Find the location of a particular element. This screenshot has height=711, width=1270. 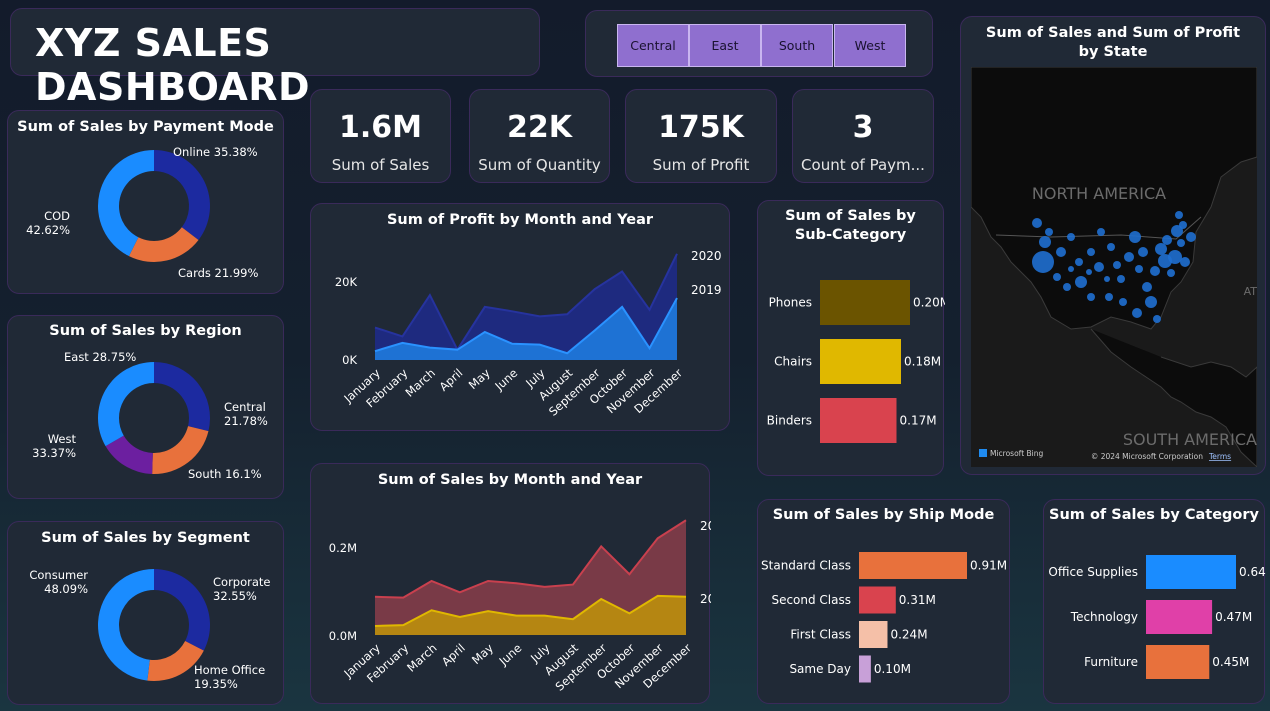

slicer-button-west: West is located at coordinates (870, 45).